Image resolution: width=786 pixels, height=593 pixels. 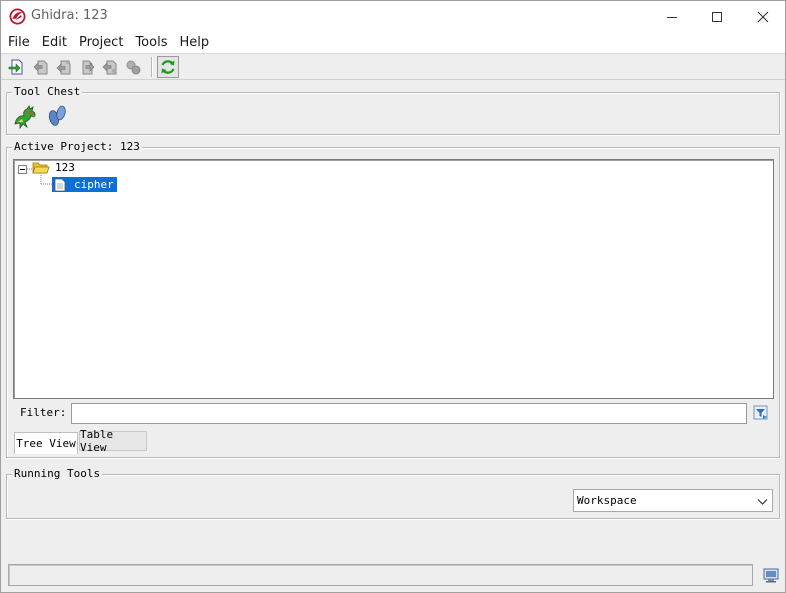 I want to click on filter-label: Filter:, so click(x=43, y=412).